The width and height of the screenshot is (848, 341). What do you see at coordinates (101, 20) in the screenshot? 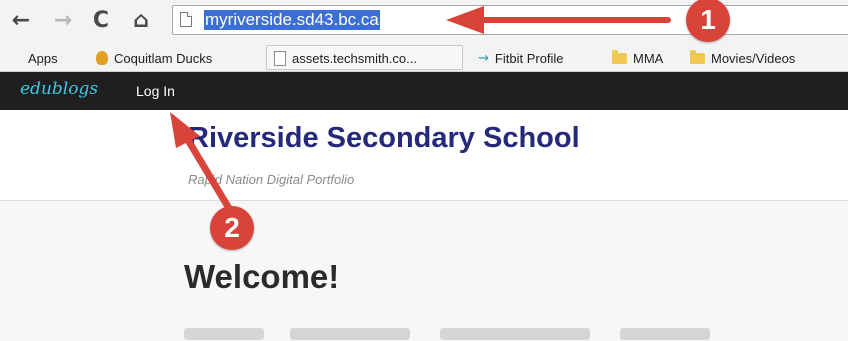
I see `reload-icon: C` at bounding box center [101, 20].